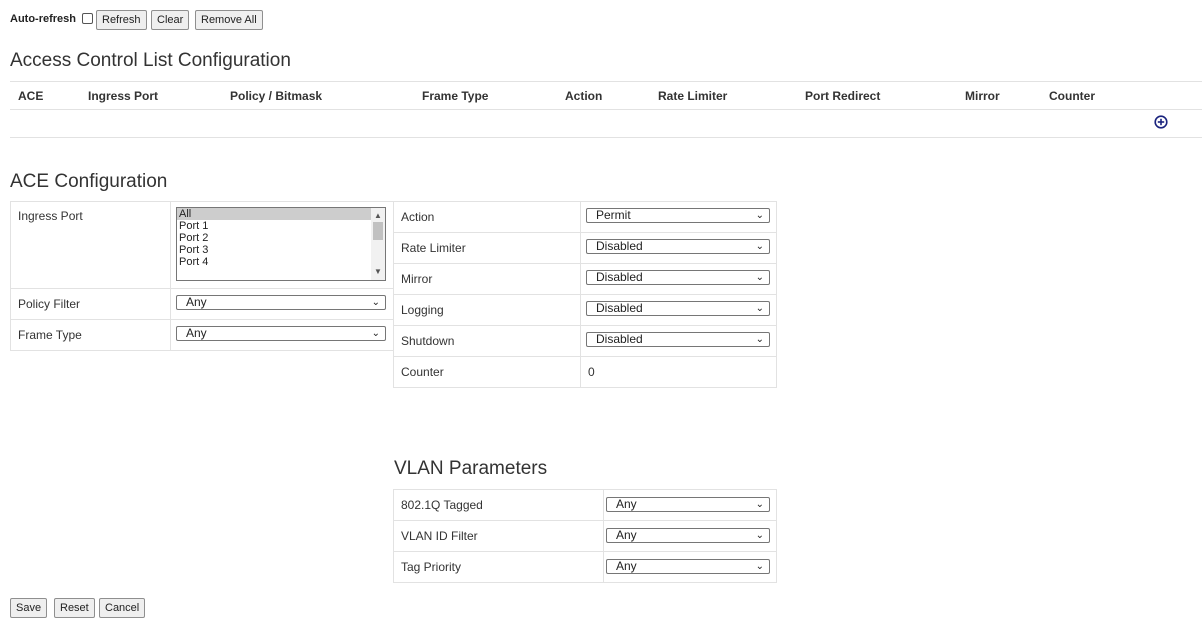  I want to click on auto-refresh-checkbox, so click(87, 18).